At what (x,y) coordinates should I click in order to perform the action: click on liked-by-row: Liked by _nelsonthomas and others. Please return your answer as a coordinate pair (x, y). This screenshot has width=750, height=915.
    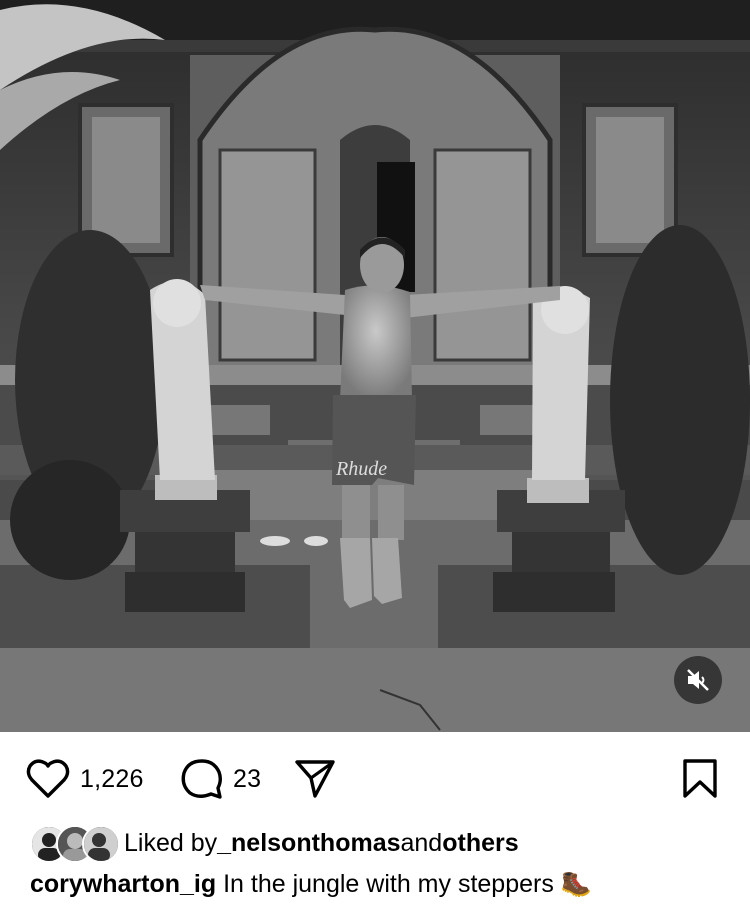
    Looking at the image, I should click on (274, 843).